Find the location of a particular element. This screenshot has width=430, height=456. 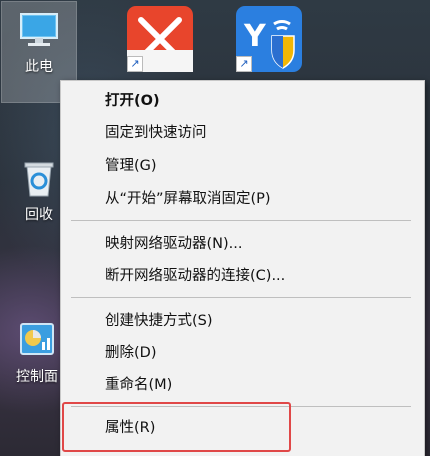

menu-item-pin-quick-access: 固定到快速访问 is located at coordinates (242, 133).